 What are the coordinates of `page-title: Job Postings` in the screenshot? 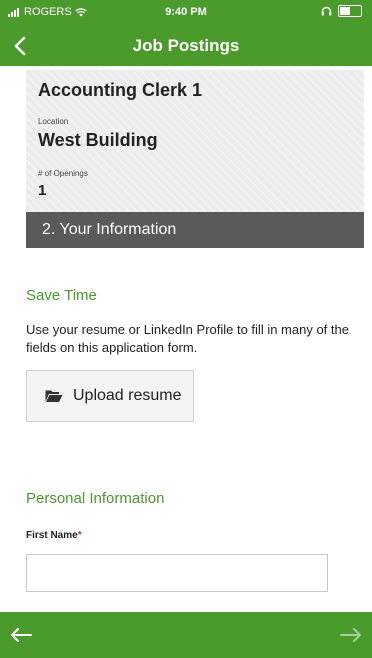 It's located at (186, 45).